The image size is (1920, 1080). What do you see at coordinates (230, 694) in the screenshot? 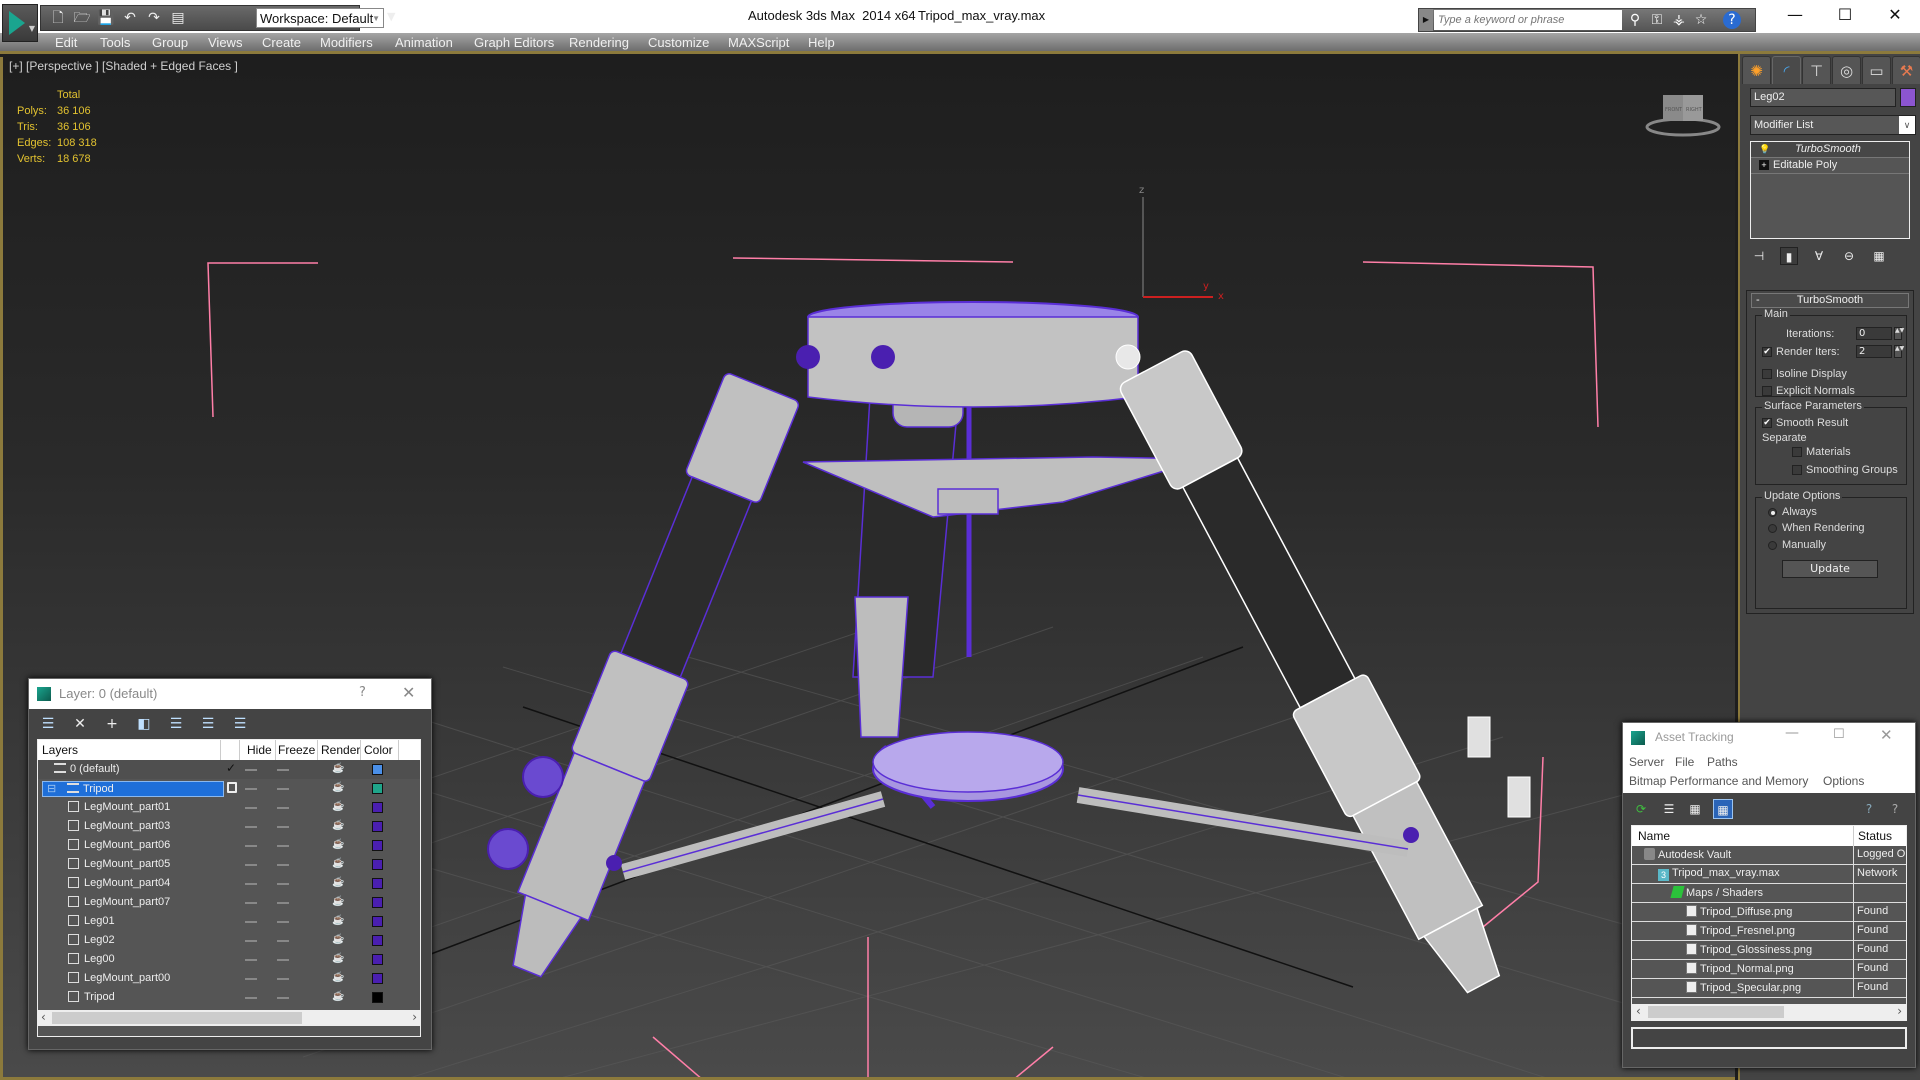
I see `layer-dialog-titlebar: Layer: 0 (default) ? ✕` at bounding box center [230, 694].